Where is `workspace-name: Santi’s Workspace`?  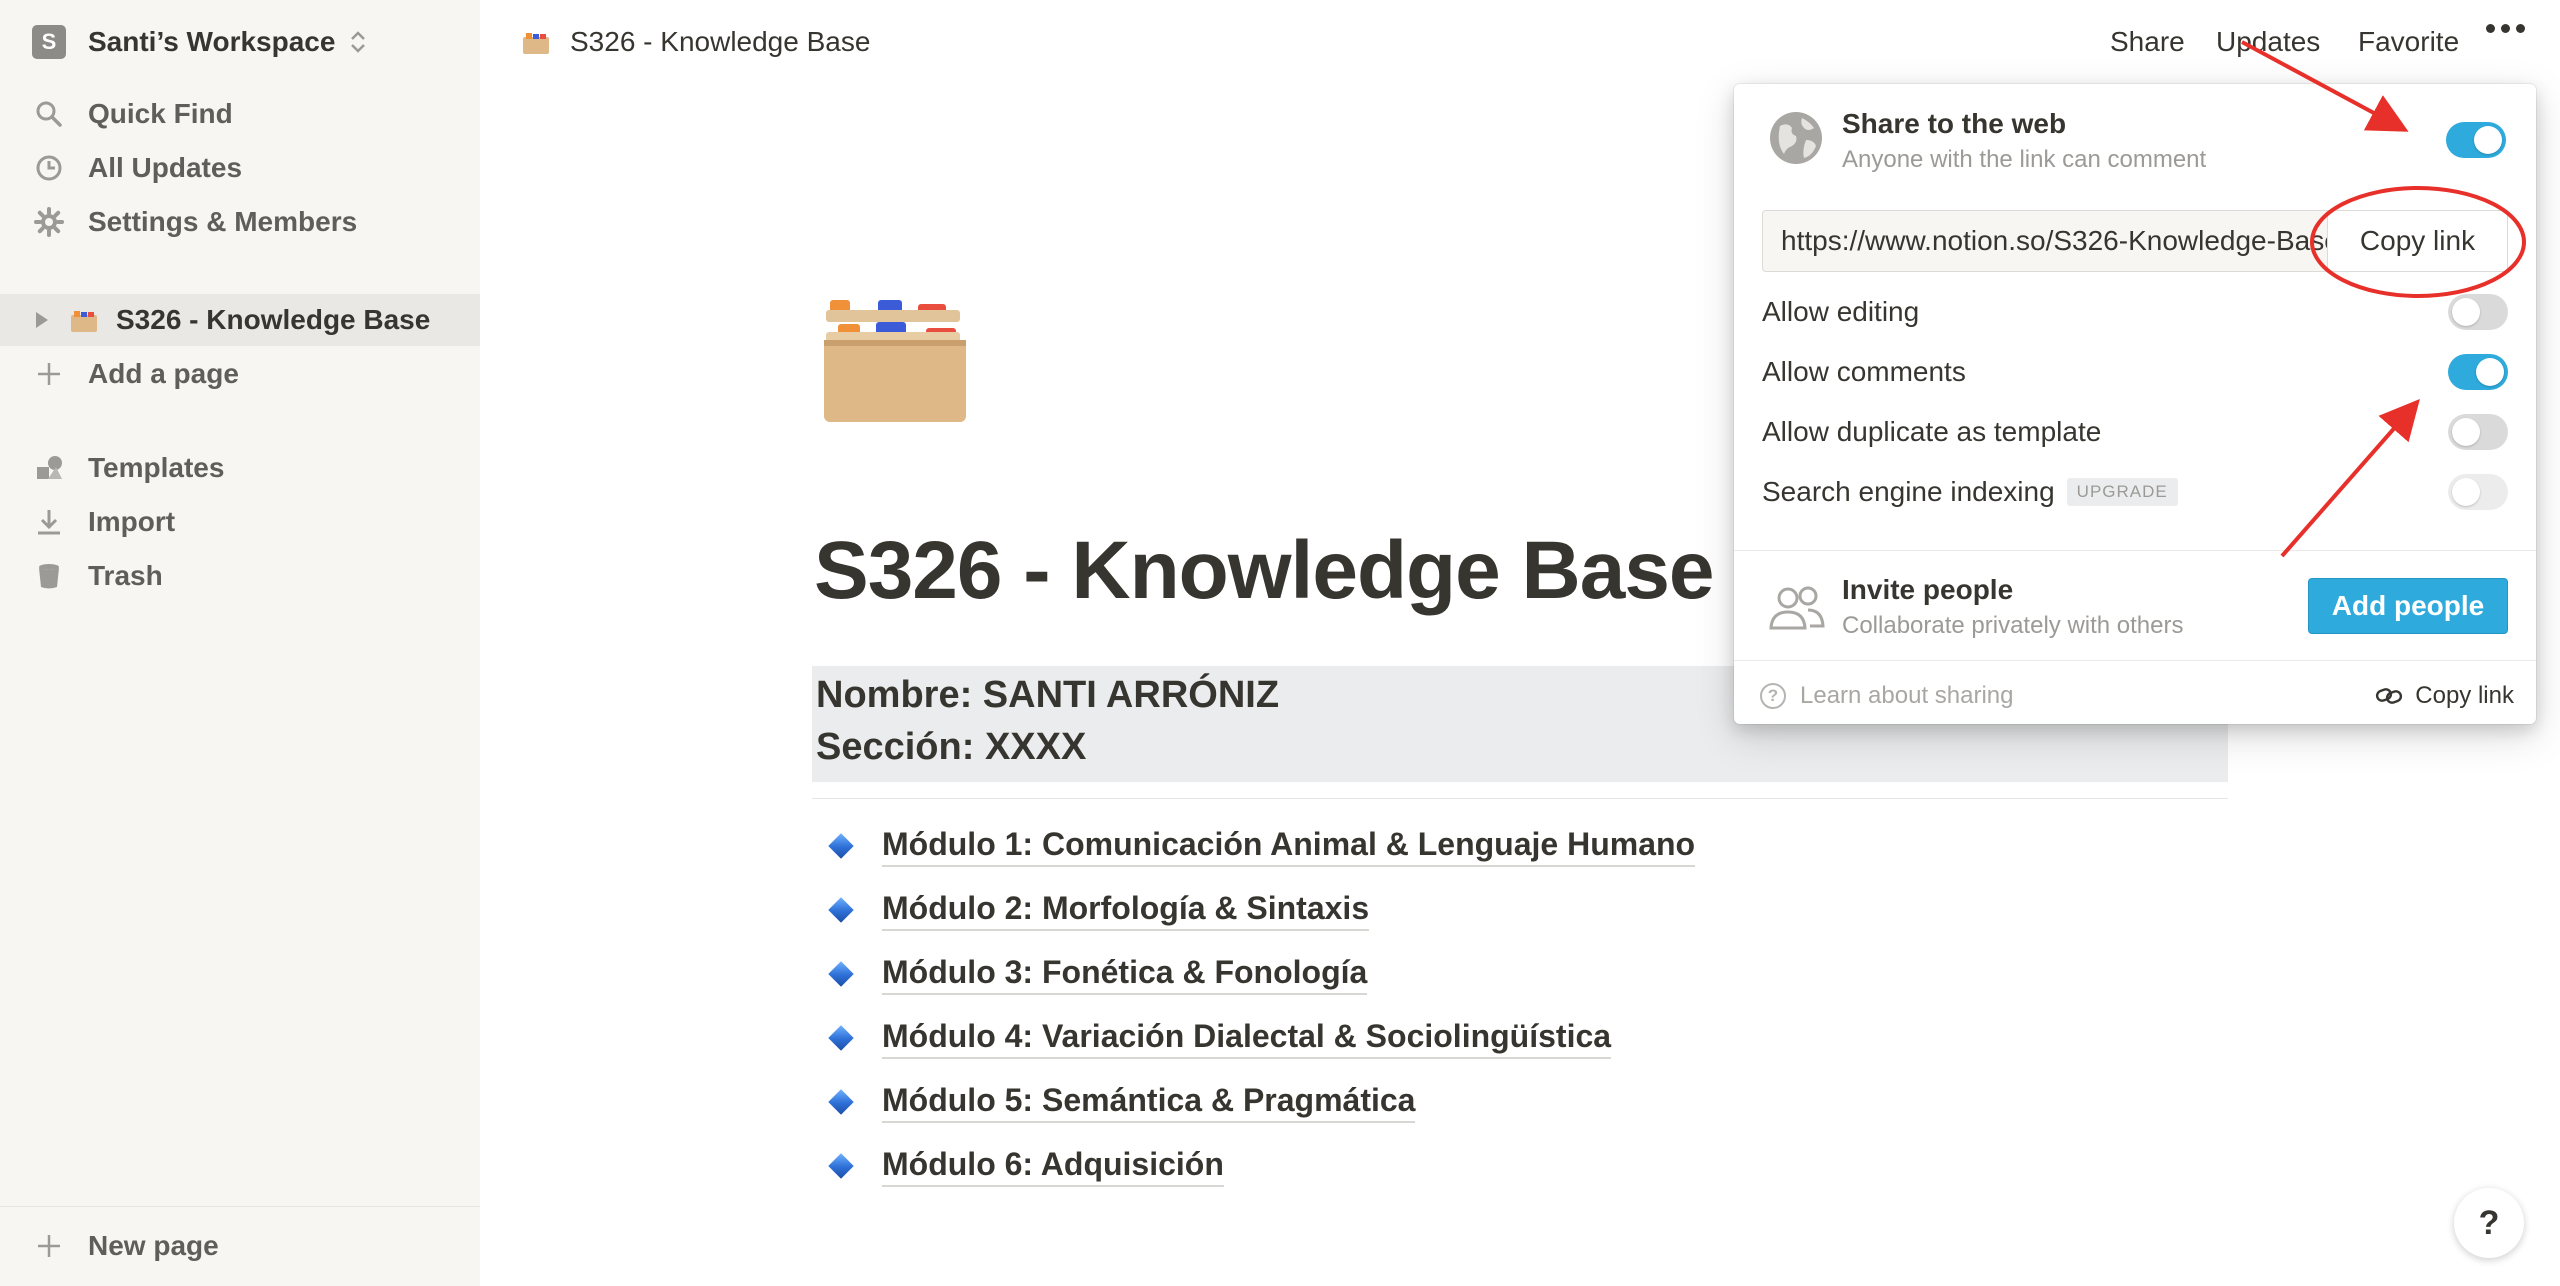 workspace-name: Santi’s Workspace is located at coordinates (212, 41).